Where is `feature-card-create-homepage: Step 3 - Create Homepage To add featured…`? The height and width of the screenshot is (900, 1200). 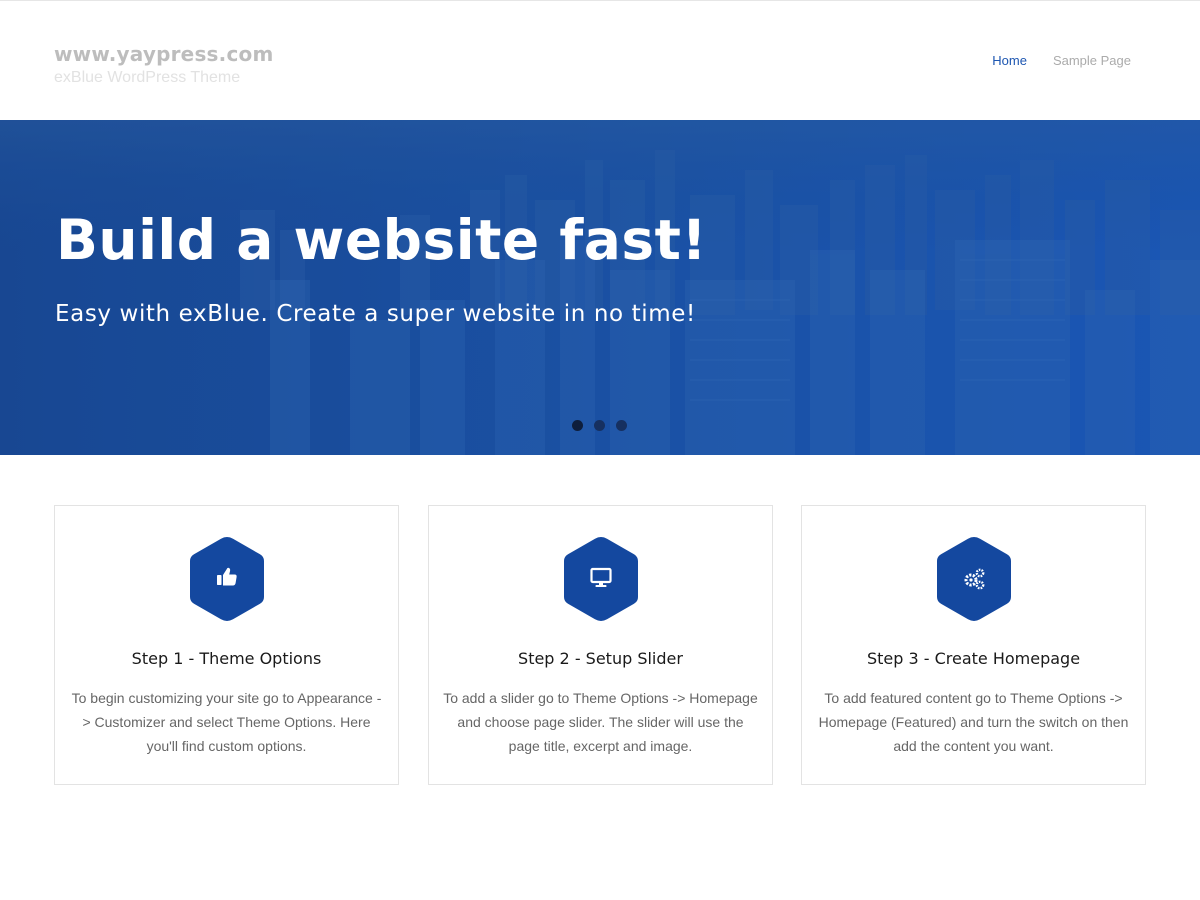 feature-card-create-homepage: Step 3 - Create Homepage To add featured… is located at coordinates (973, 645).